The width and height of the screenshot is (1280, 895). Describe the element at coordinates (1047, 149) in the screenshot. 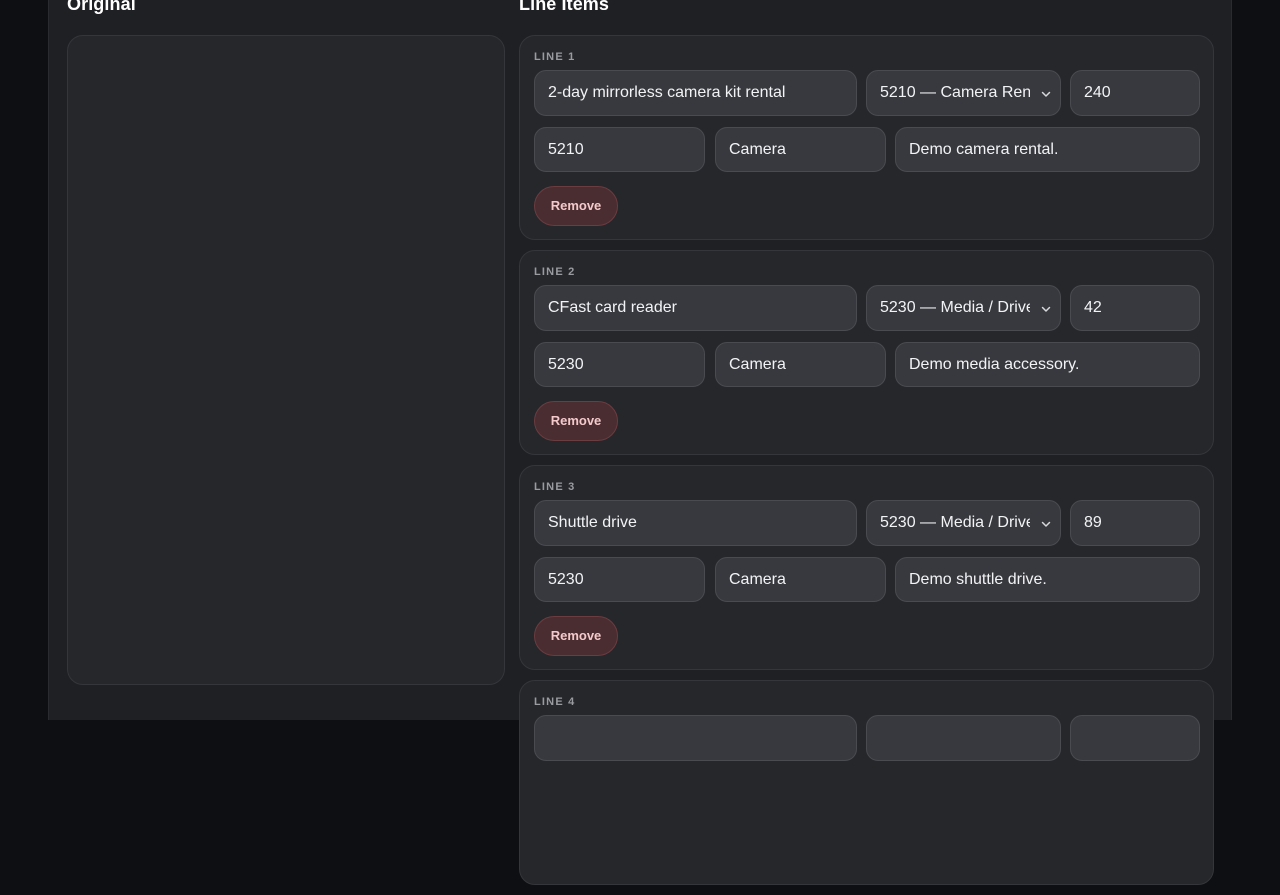

I see `note-input: Demo camera rental.` at that location.